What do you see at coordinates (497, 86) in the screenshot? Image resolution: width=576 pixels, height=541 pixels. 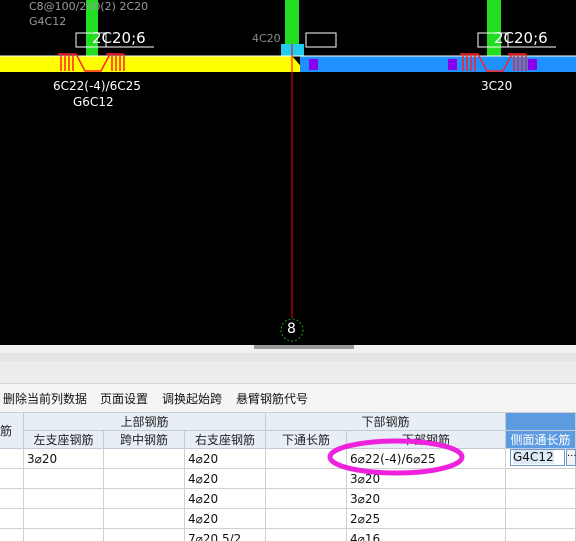 I see `right-bottom-rebar-label: 3C20` at bounding box center [497, 86].